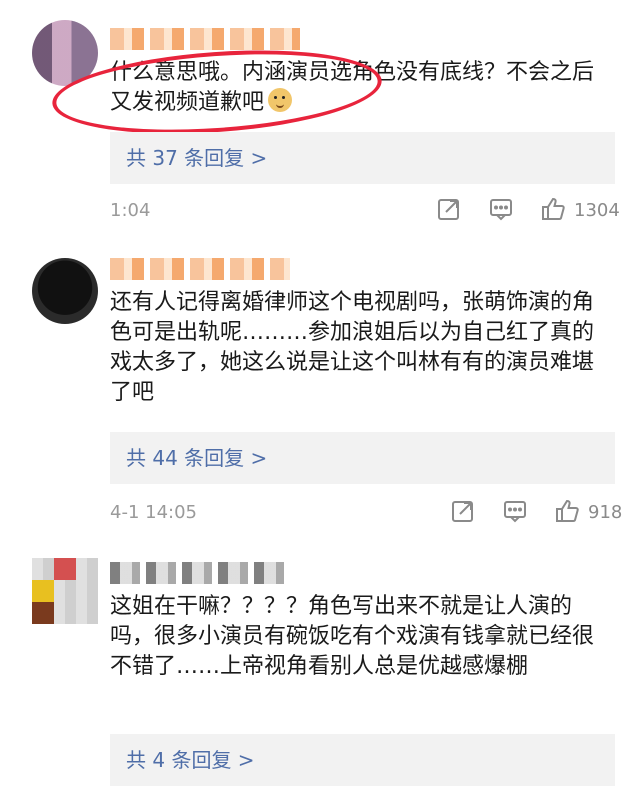 Image resolution: width=640 pixels, height=786 pixels. Describe the element at coordinates (366, 513) in the screenshot. I see `comment-meta: 4-1 14:05 918` at that location.